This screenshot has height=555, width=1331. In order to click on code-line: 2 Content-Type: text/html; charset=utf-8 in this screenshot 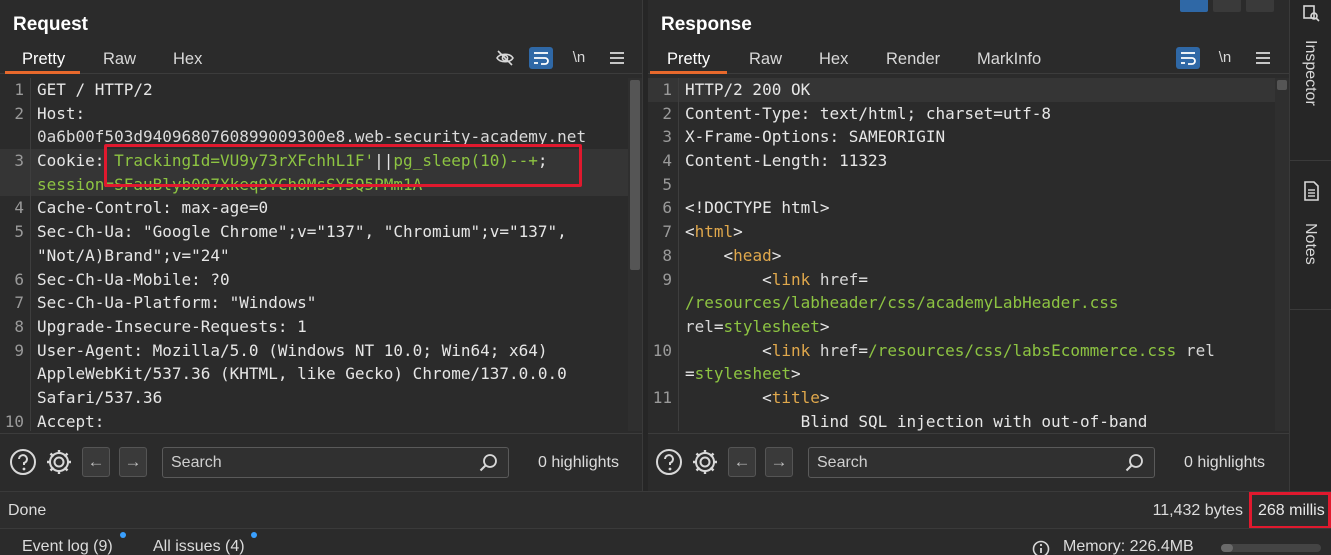, I will do `click(961, 114)`.